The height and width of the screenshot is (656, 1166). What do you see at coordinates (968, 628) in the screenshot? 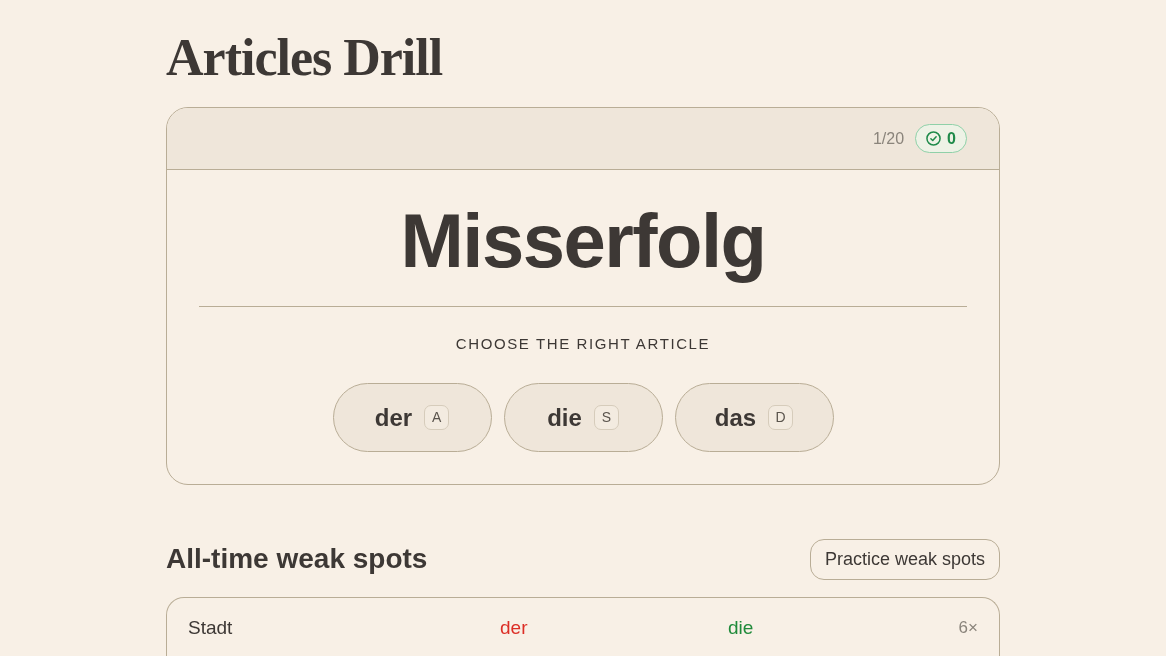
I see `mistake-count-cell-text: 6×` at bounding box center [968, 628].